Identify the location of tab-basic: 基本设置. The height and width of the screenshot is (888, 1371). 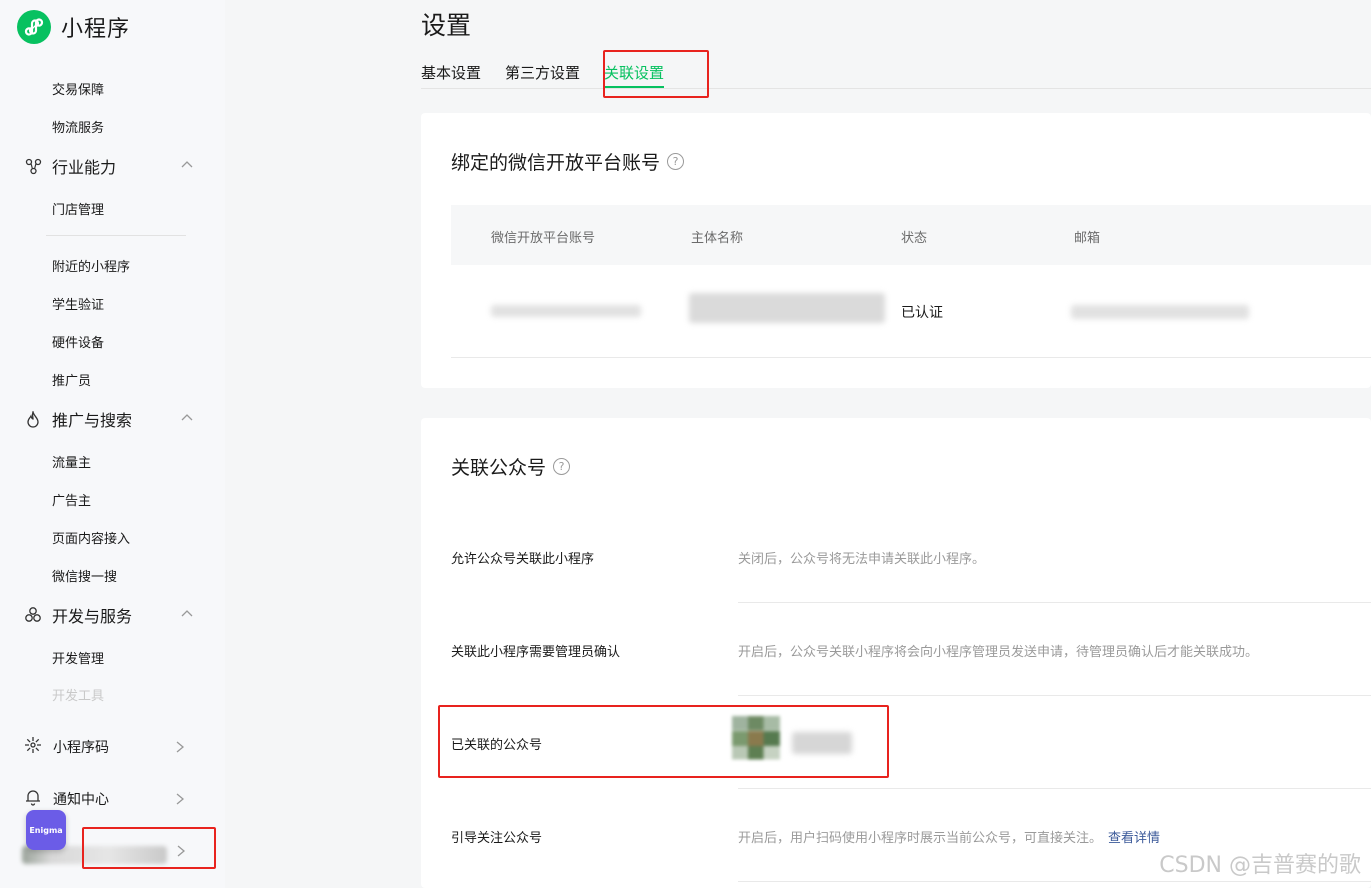
(451, 75).